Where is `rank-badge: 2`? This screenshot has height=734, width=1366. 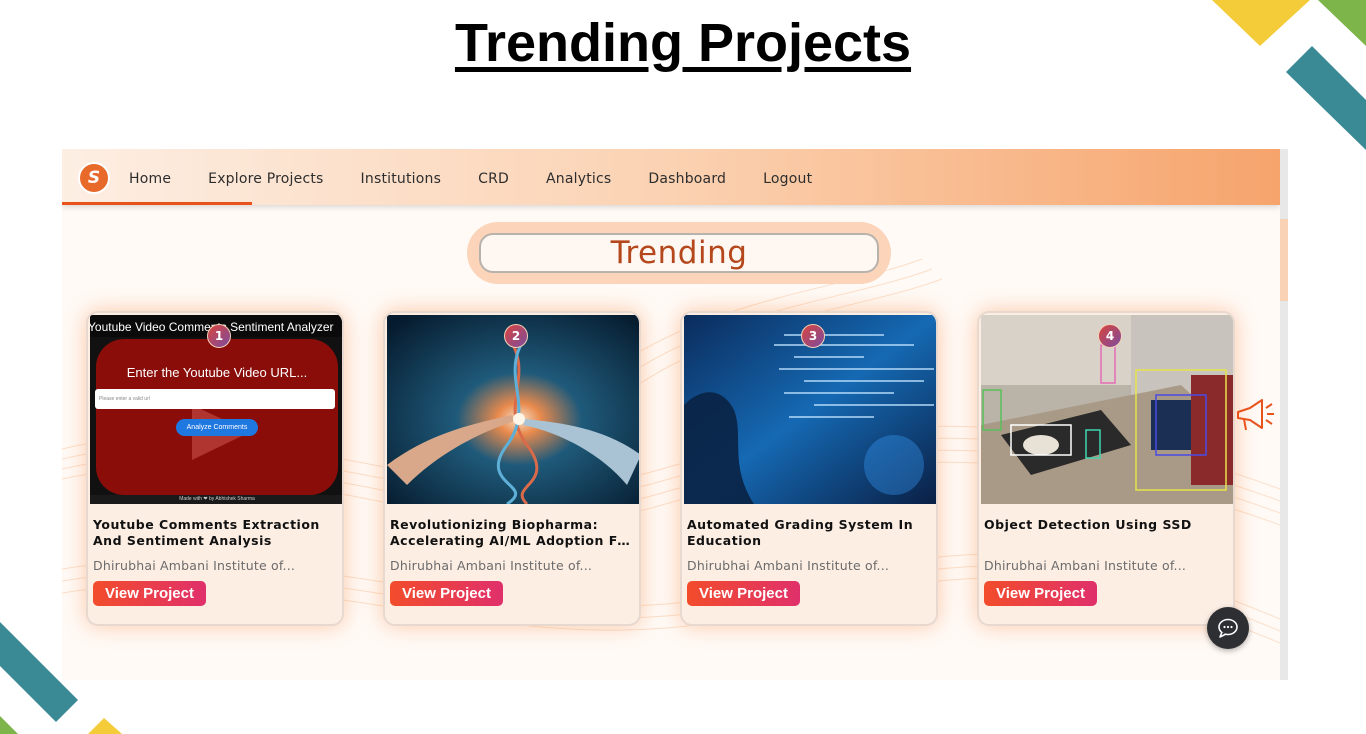 rank-badge: 2 is located at coordinates (516, 336).